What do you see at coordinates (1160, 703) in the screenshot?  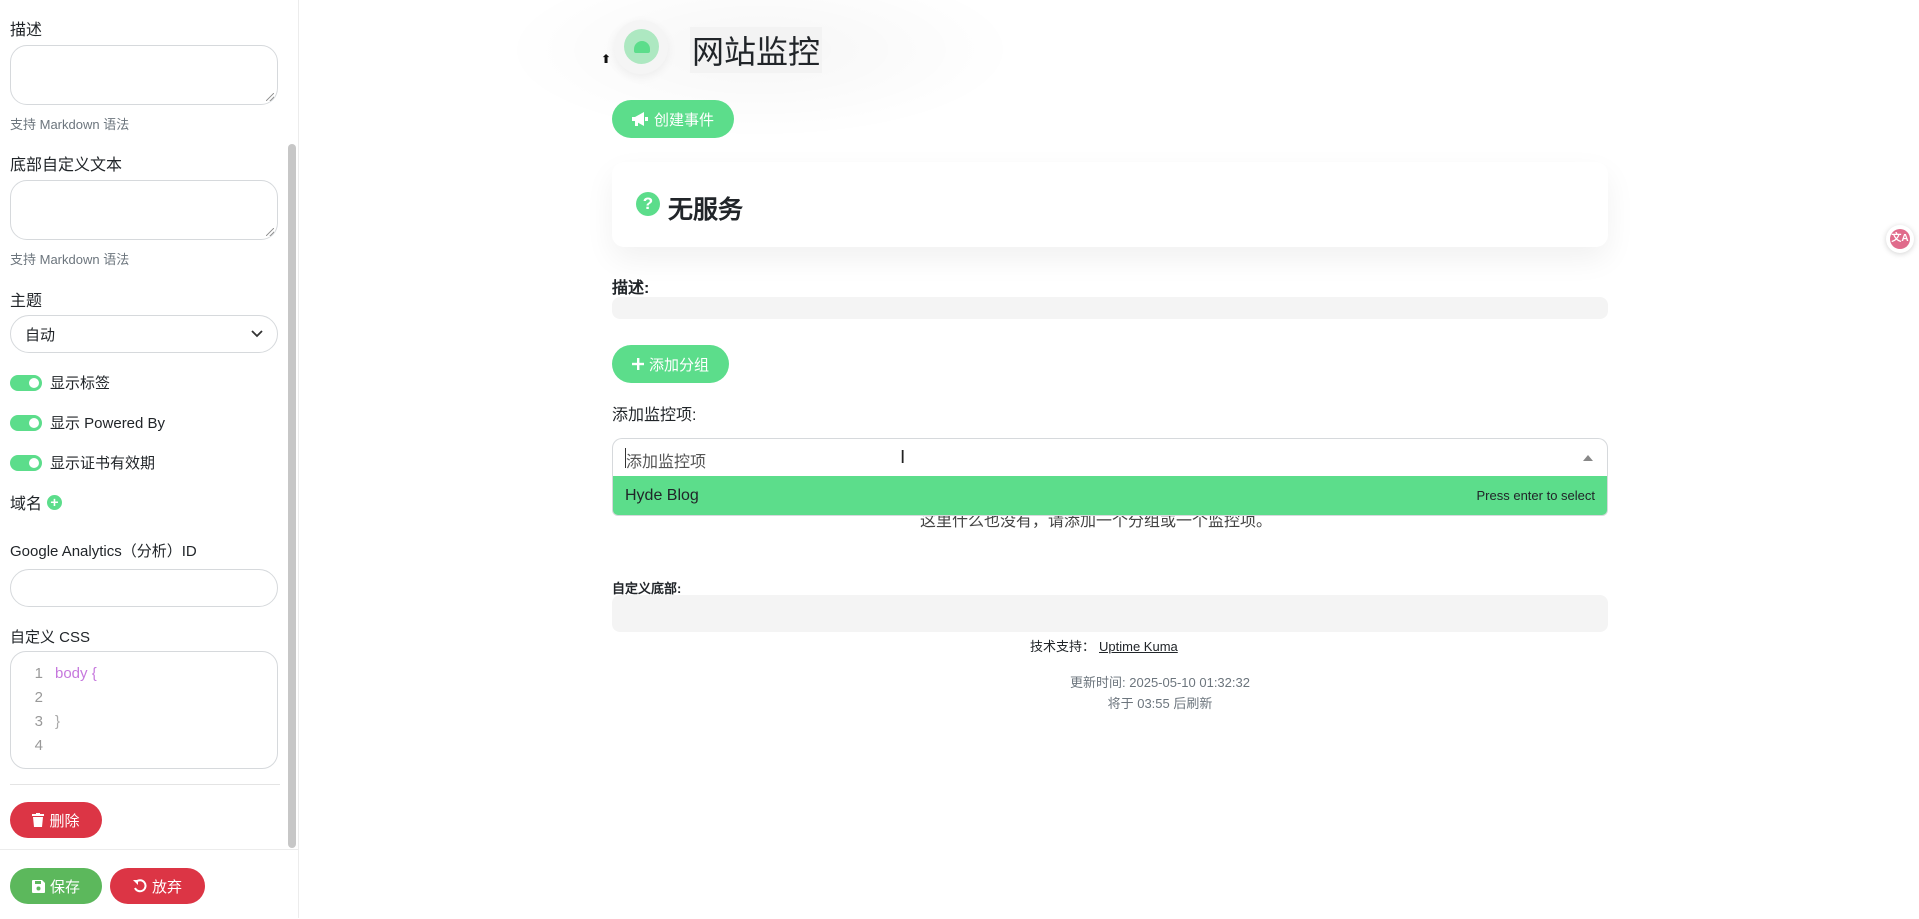 I see `refresh-countdown: 将于 03:55 后刷新` at bounding box center [1160, 703].